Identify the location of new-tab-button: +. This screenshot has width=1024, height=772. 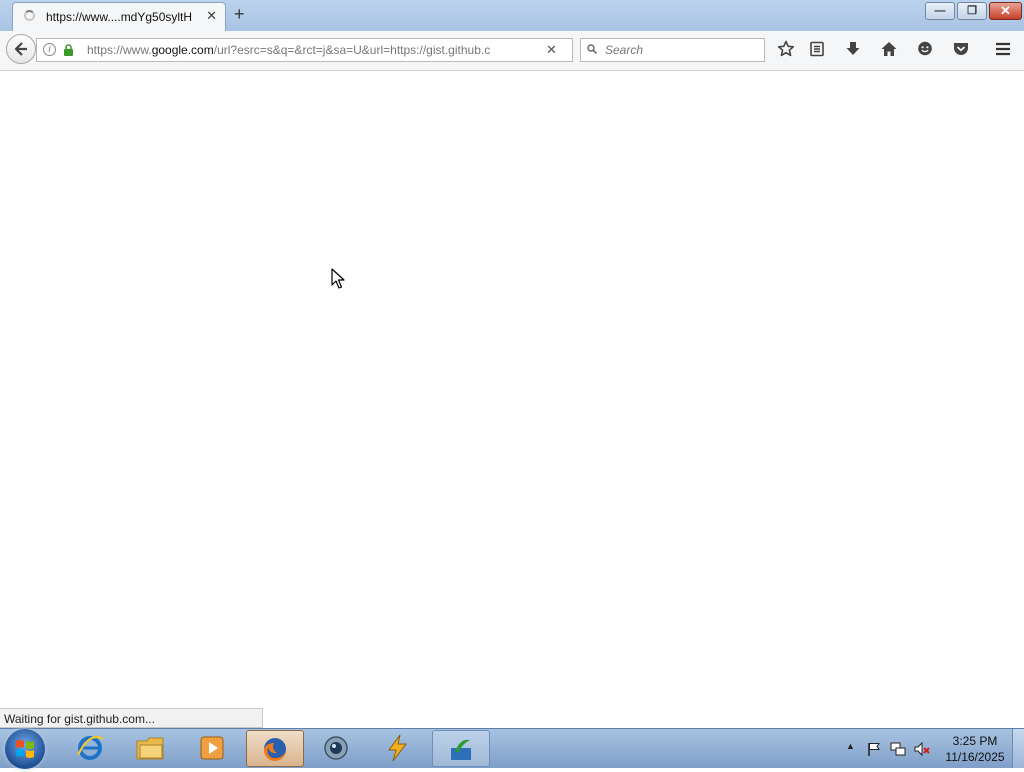
(239, 14).